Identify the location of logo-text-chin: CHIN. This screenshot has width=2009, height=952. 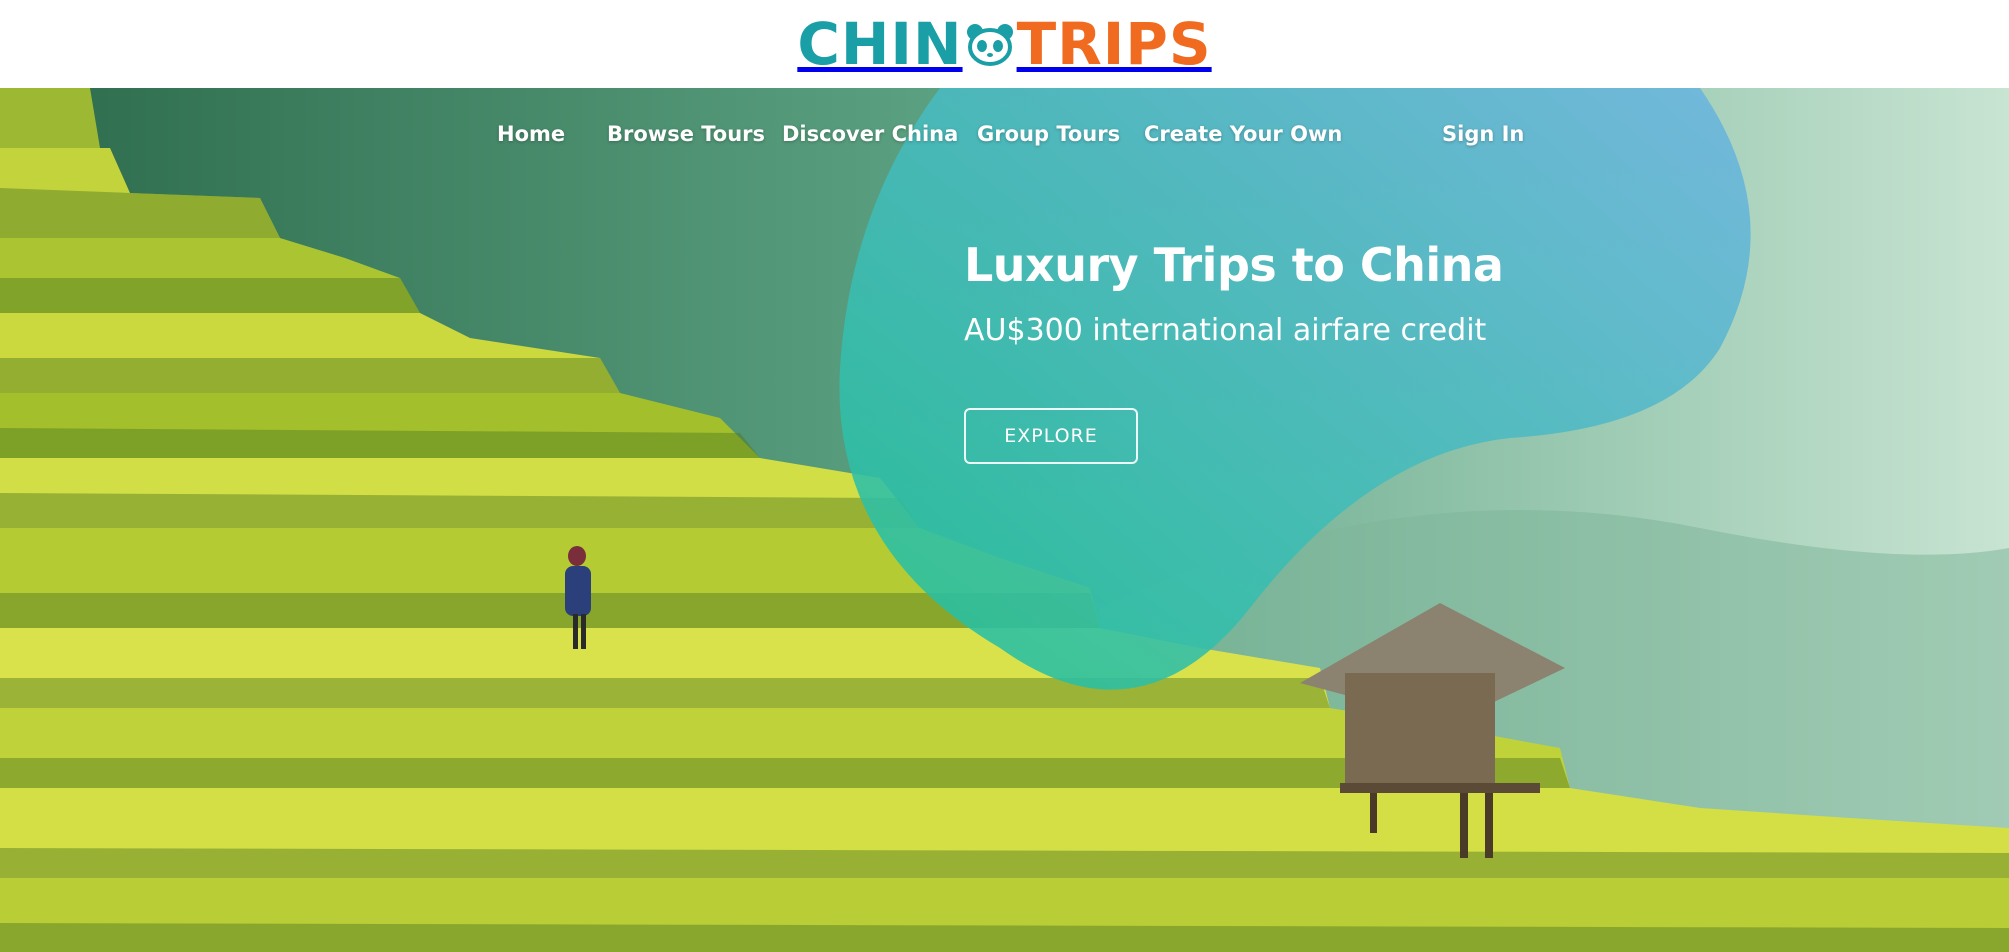
(880, 44).